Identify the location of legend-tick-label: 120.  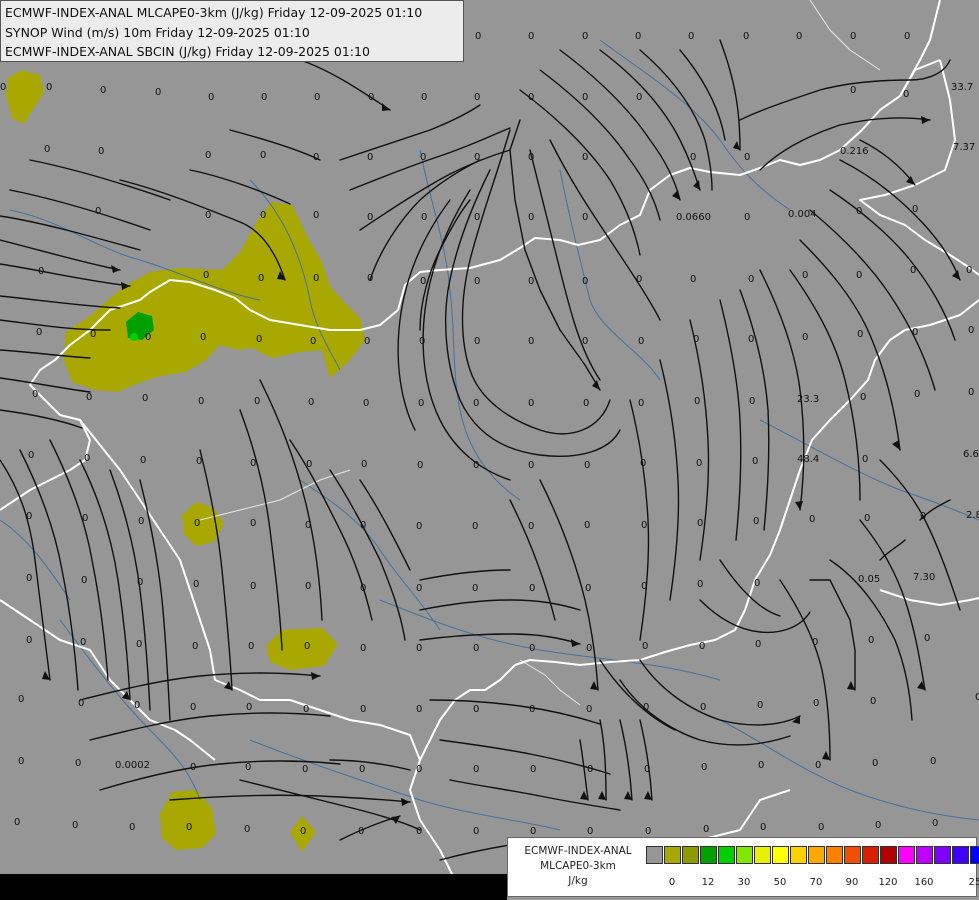
(888, 882).